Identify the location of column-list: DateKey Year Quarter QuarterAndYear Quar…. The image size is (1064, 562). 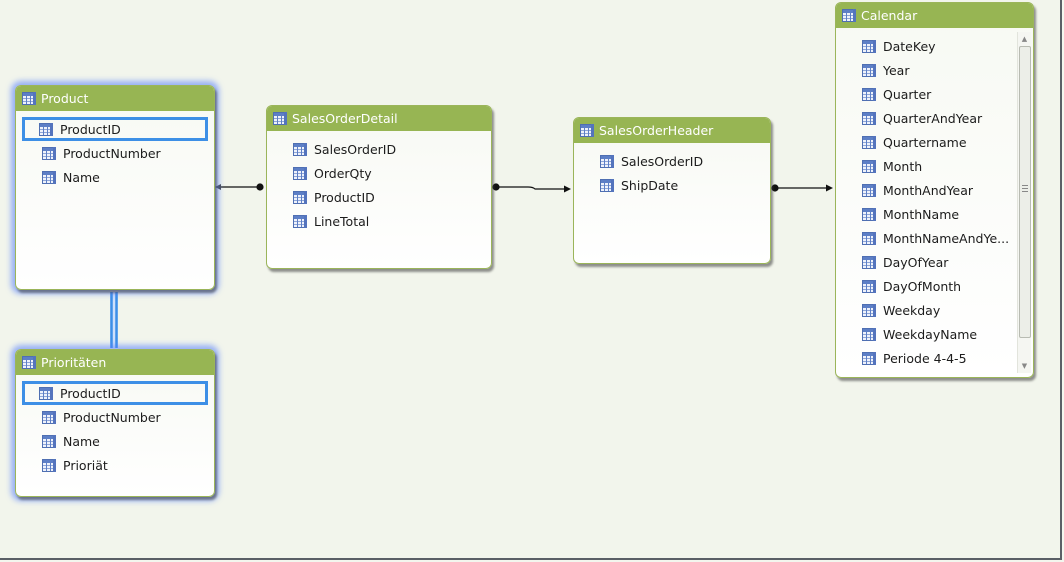
(934, 198).